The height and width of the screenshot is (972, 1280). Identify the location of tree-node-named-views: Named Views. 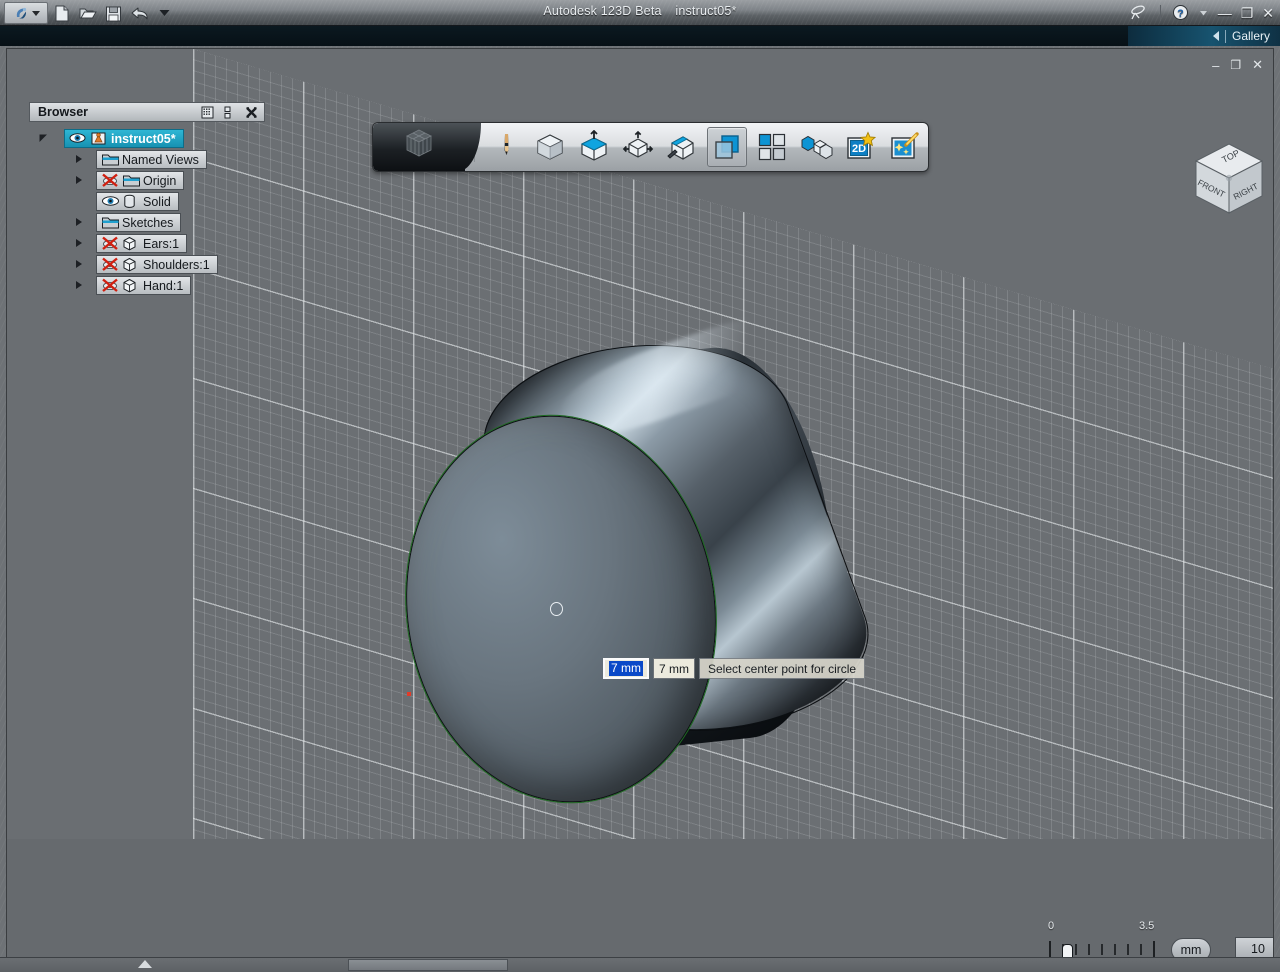
(151, 159).